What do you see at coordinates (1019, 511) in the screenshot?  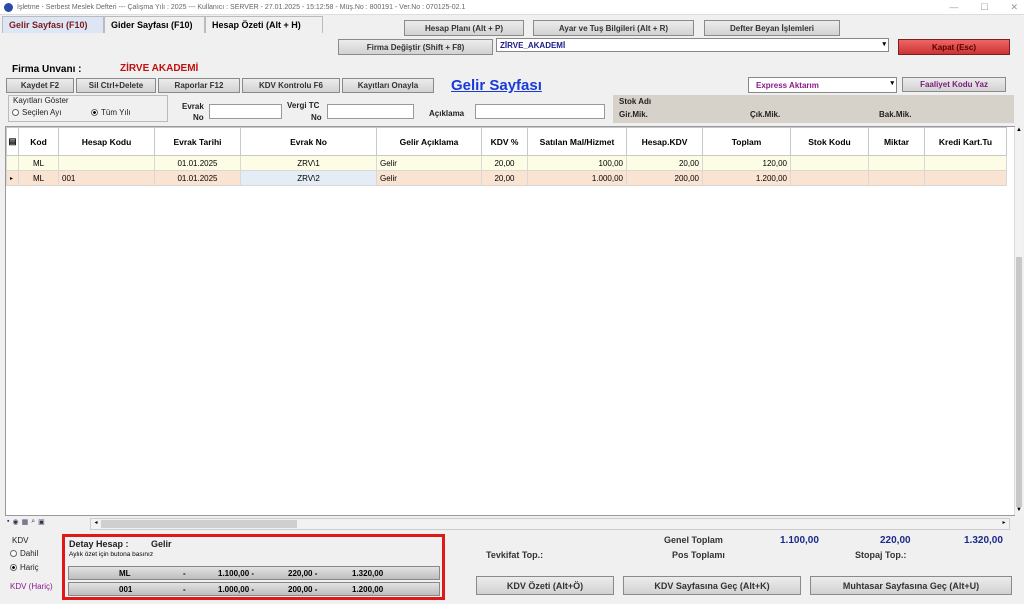 I see `scroll-down-icon: ▼` at bounding box center [1019, 511].